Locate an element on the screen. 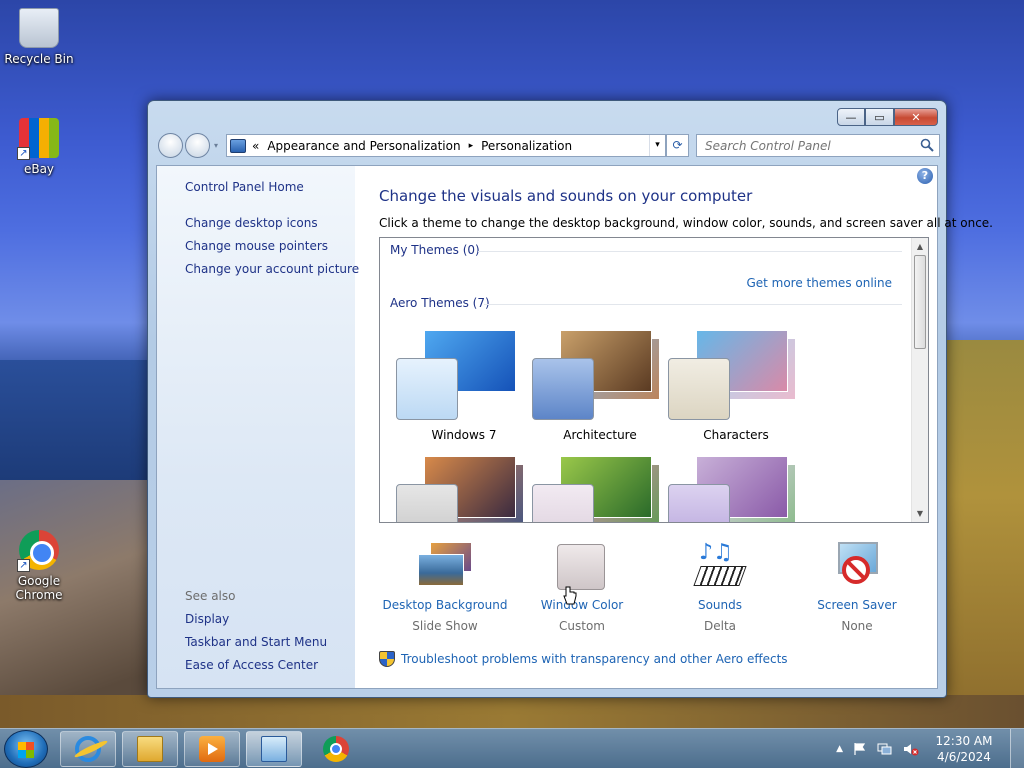  control-panel-icon is located at coordinates (274, 749).